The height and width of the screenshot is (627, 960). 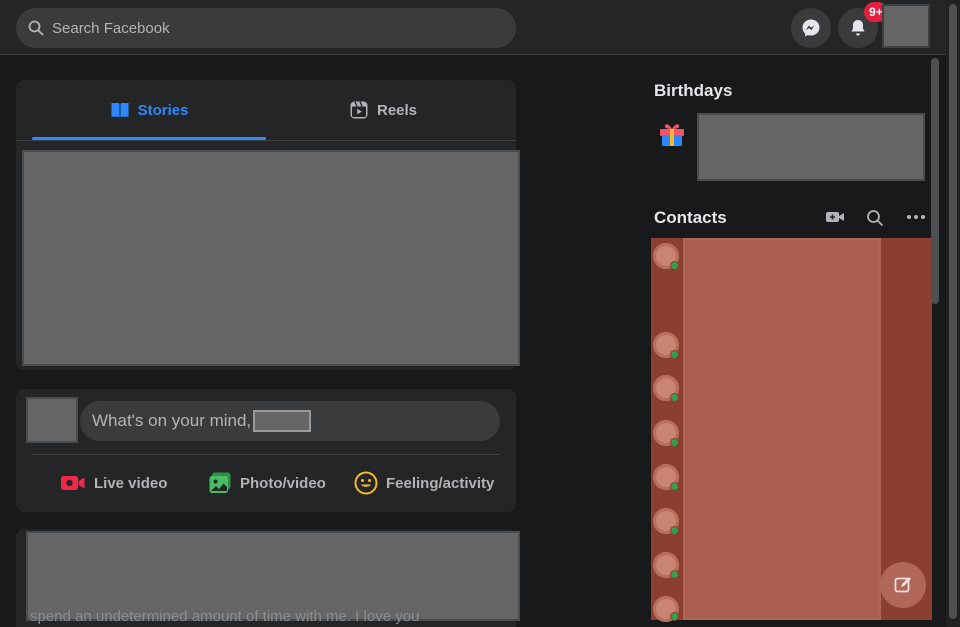 What do you see at coordinates (672, 133) in the screenshot?
I see `gift-icon` at bounding box center [672, 133].